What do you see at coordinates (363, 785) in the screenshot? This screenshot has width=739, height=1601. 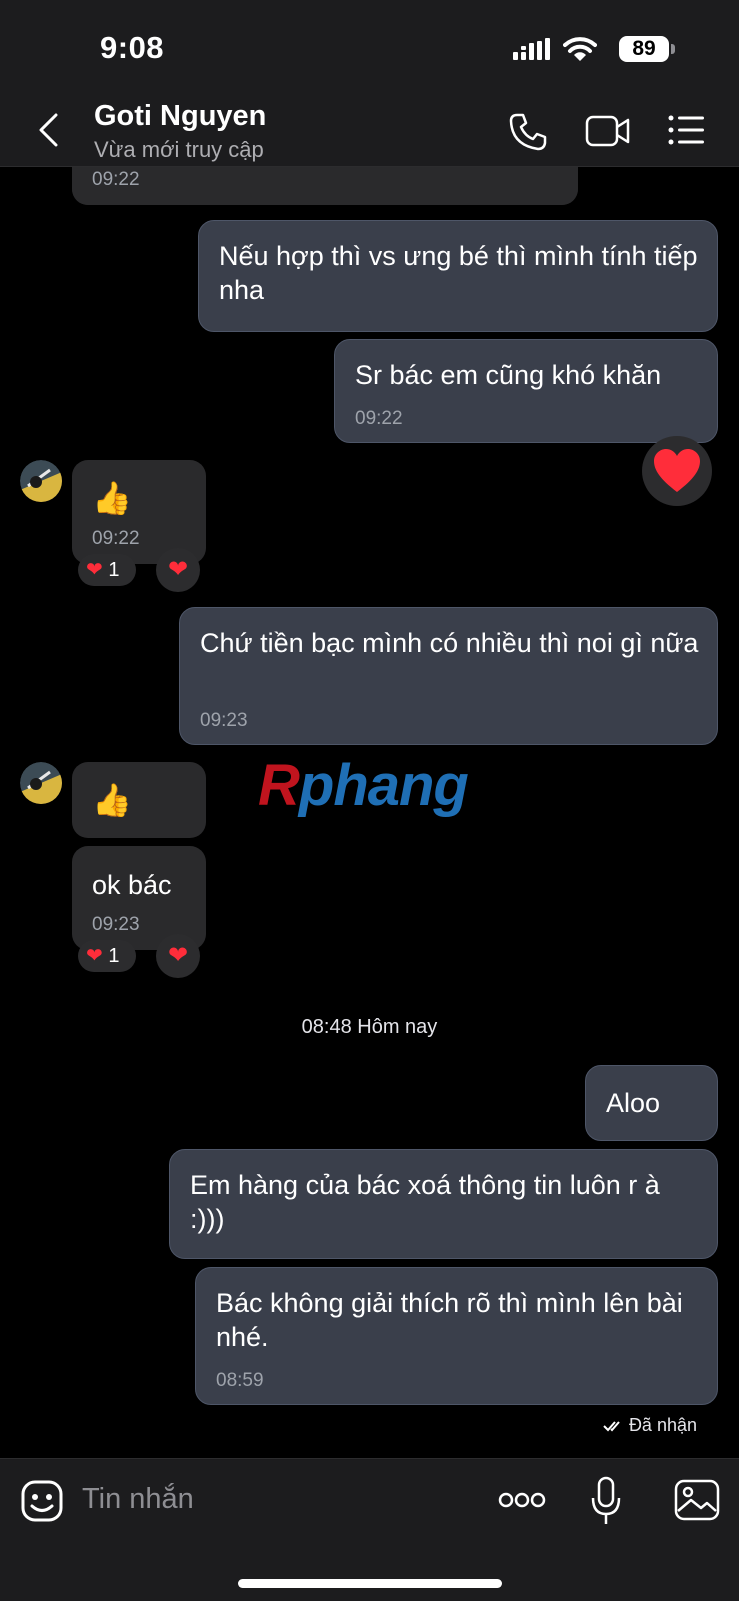 I see `watermark-logo: Rphang` at bounding box center [363, 785].